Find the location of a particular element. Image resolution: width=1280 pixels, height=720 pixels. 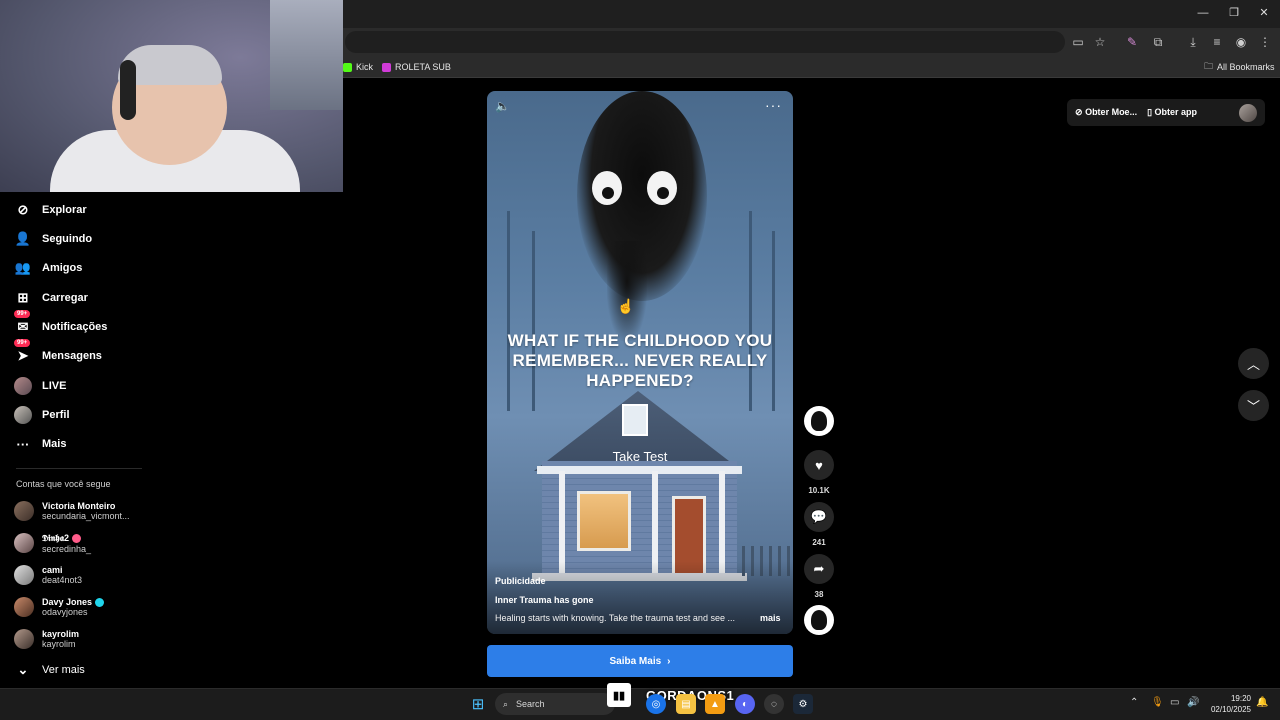

sidebar-item-live: LIVE is located at coordinates (40, 386).